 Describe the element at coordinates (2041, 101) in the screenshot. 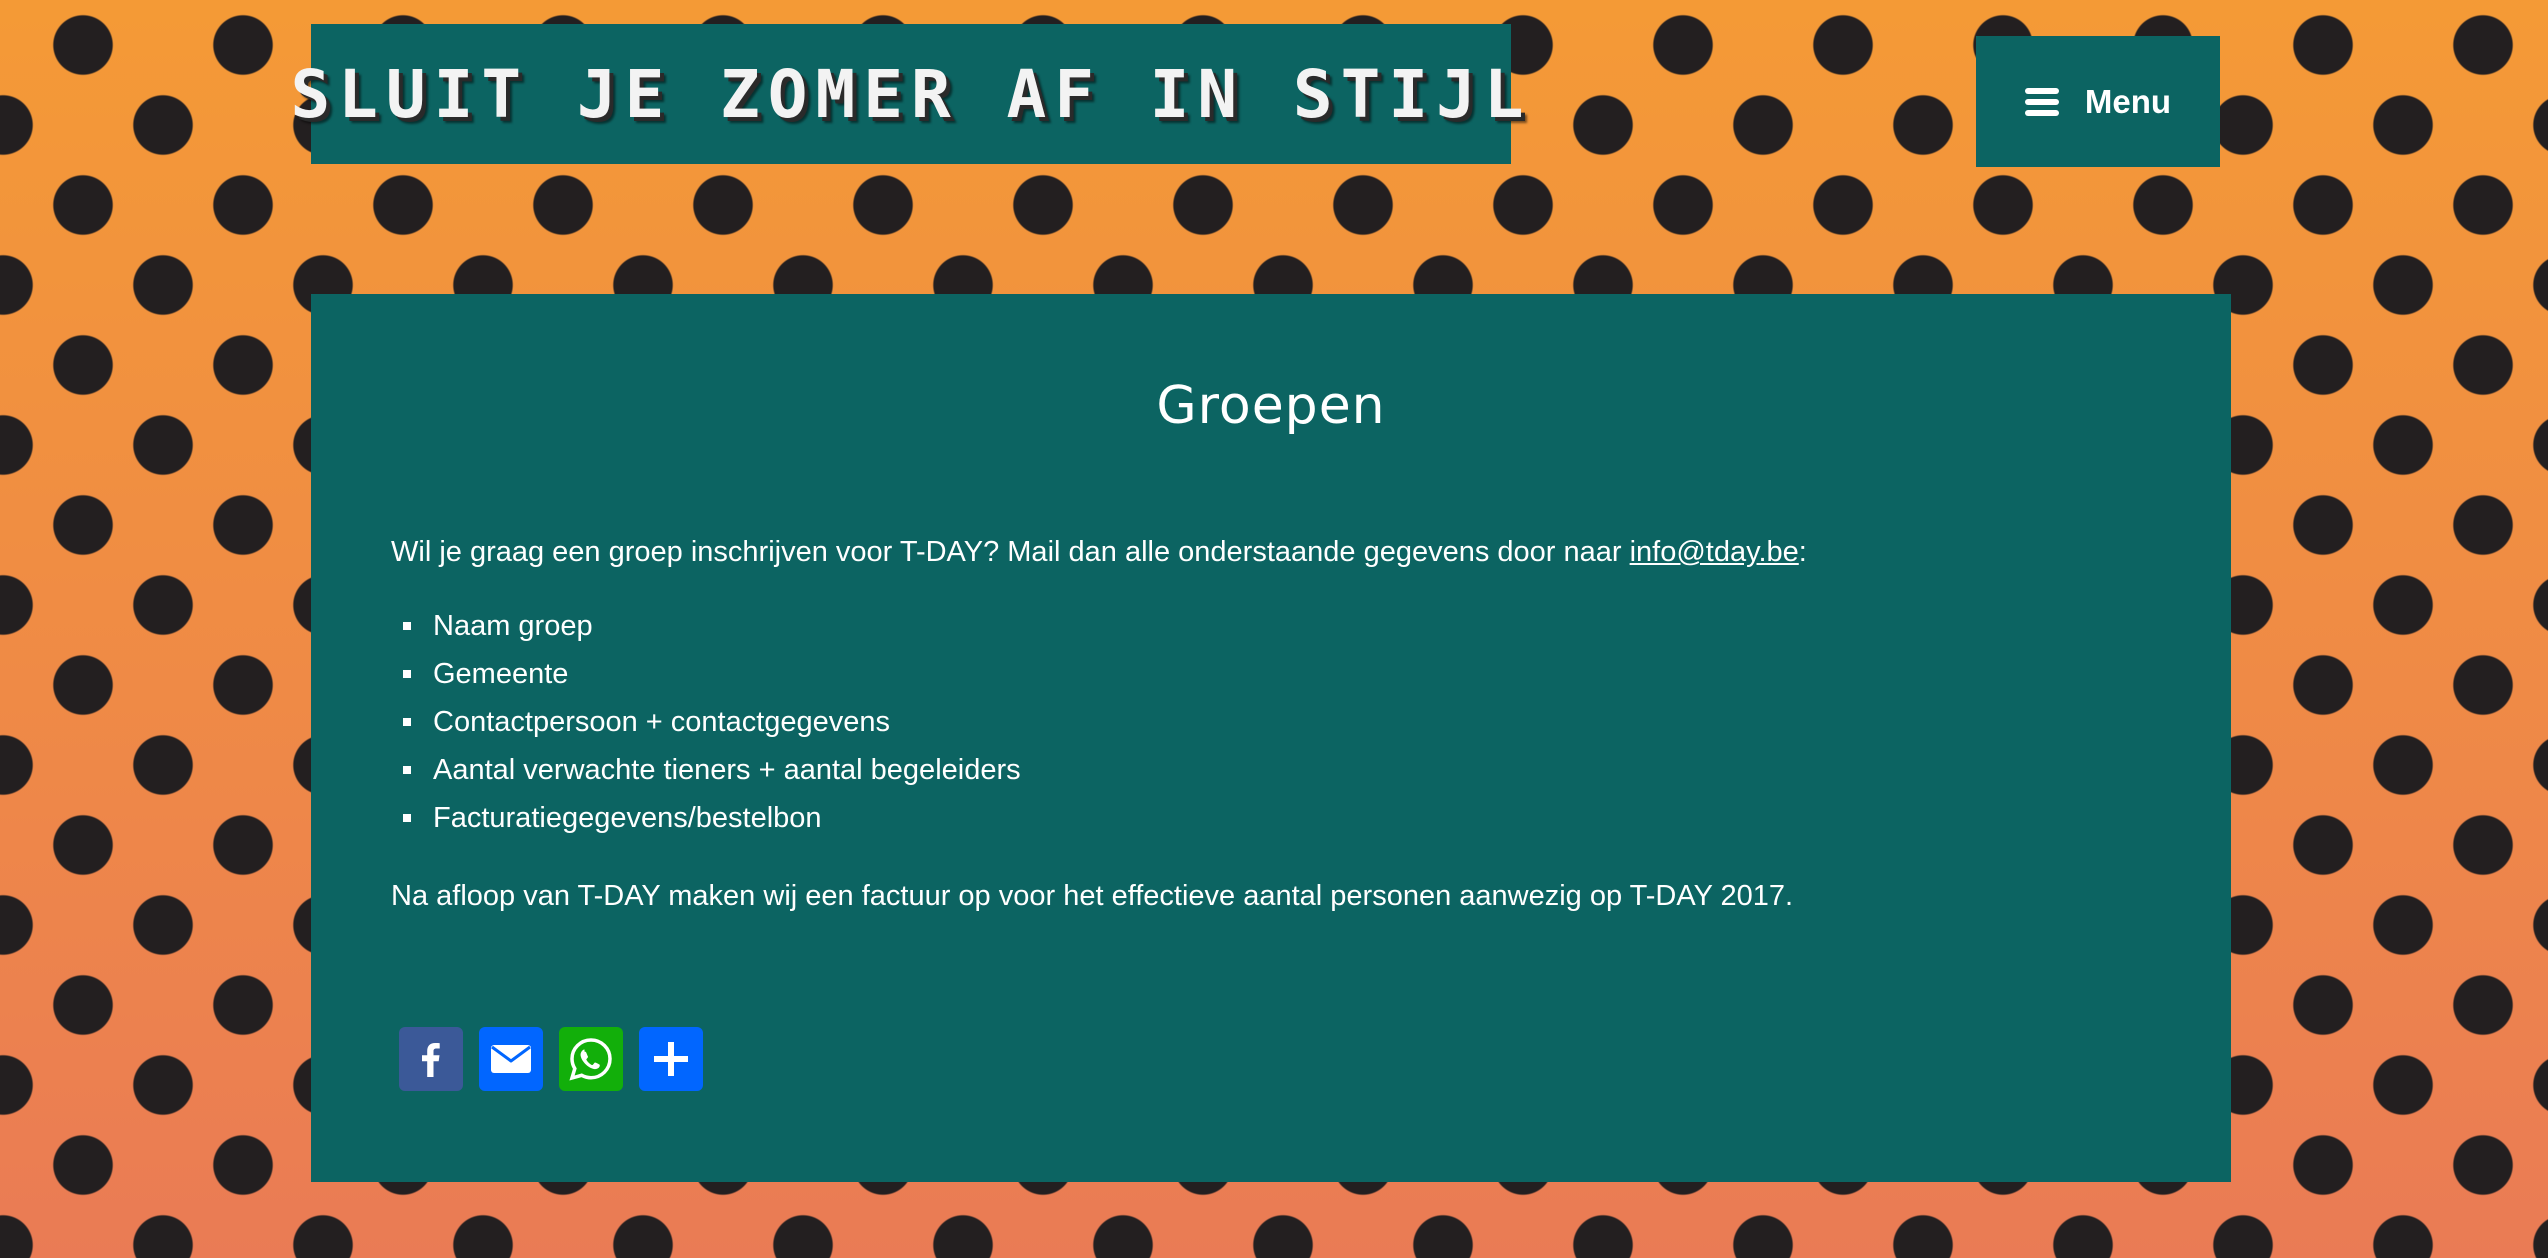

I see `hamburger-icon` at that location.